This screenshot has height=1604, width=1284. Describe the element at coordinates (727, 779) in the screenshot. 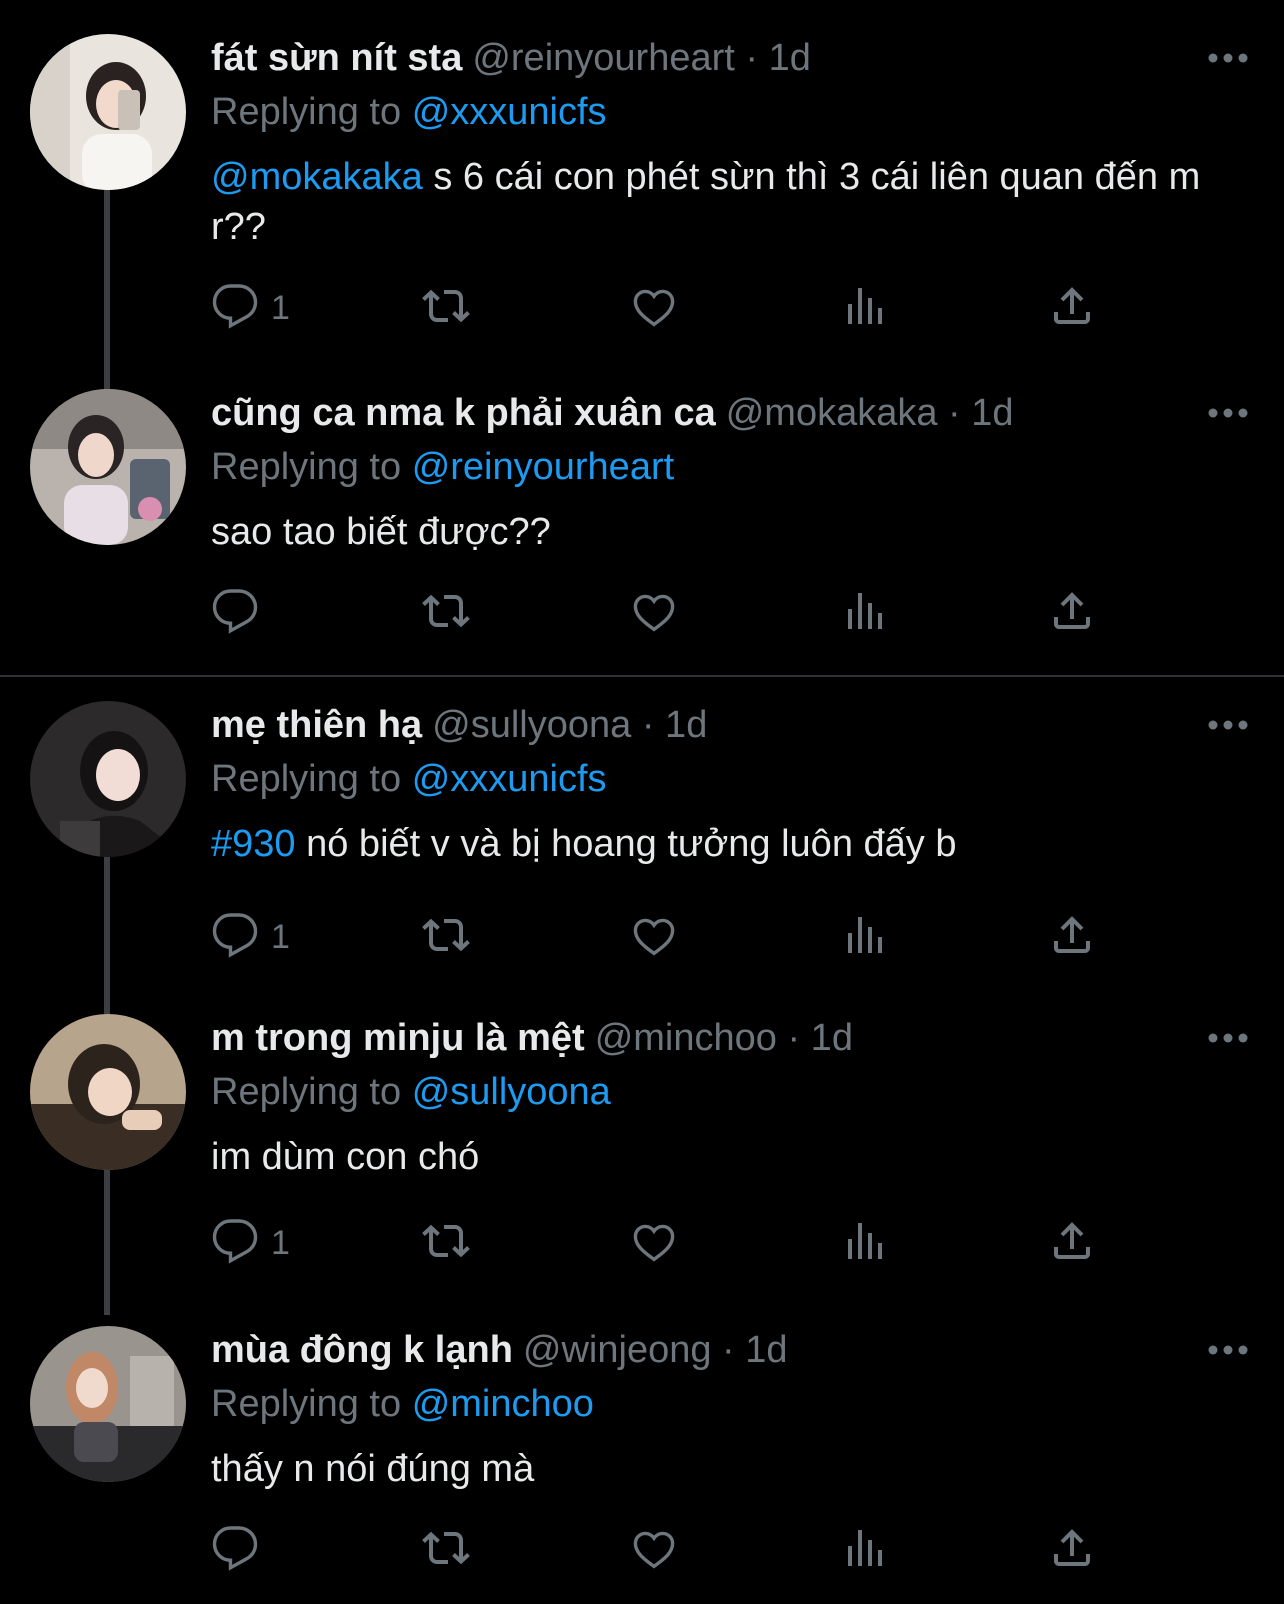

I see `replying-to: Replying to @xxxunicfs` at that location.